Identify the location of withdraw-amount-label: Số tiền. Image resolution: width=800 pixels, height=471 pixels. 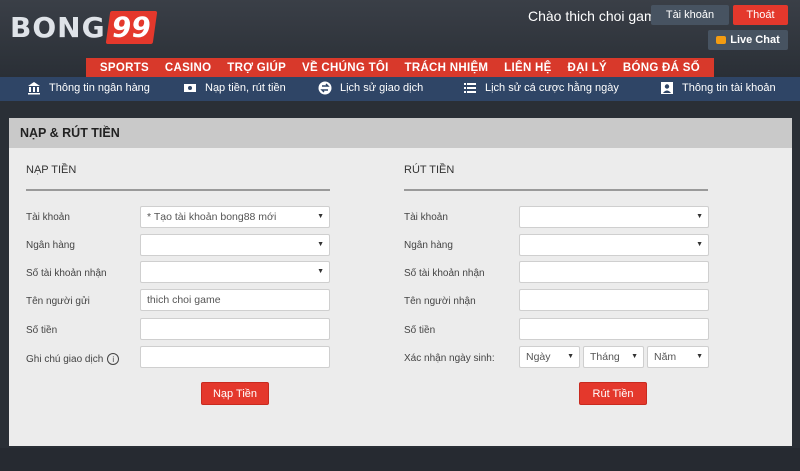
(420, 330).